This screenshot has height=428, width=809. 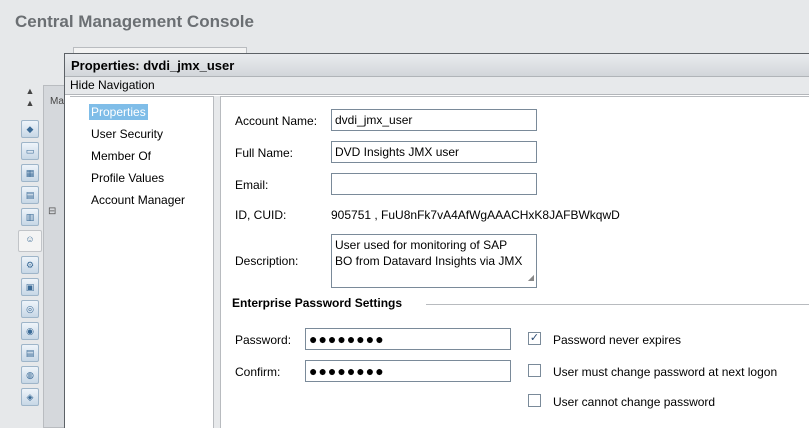 I want to click on app-title: Central Management Console, so click(x=134, y=21).